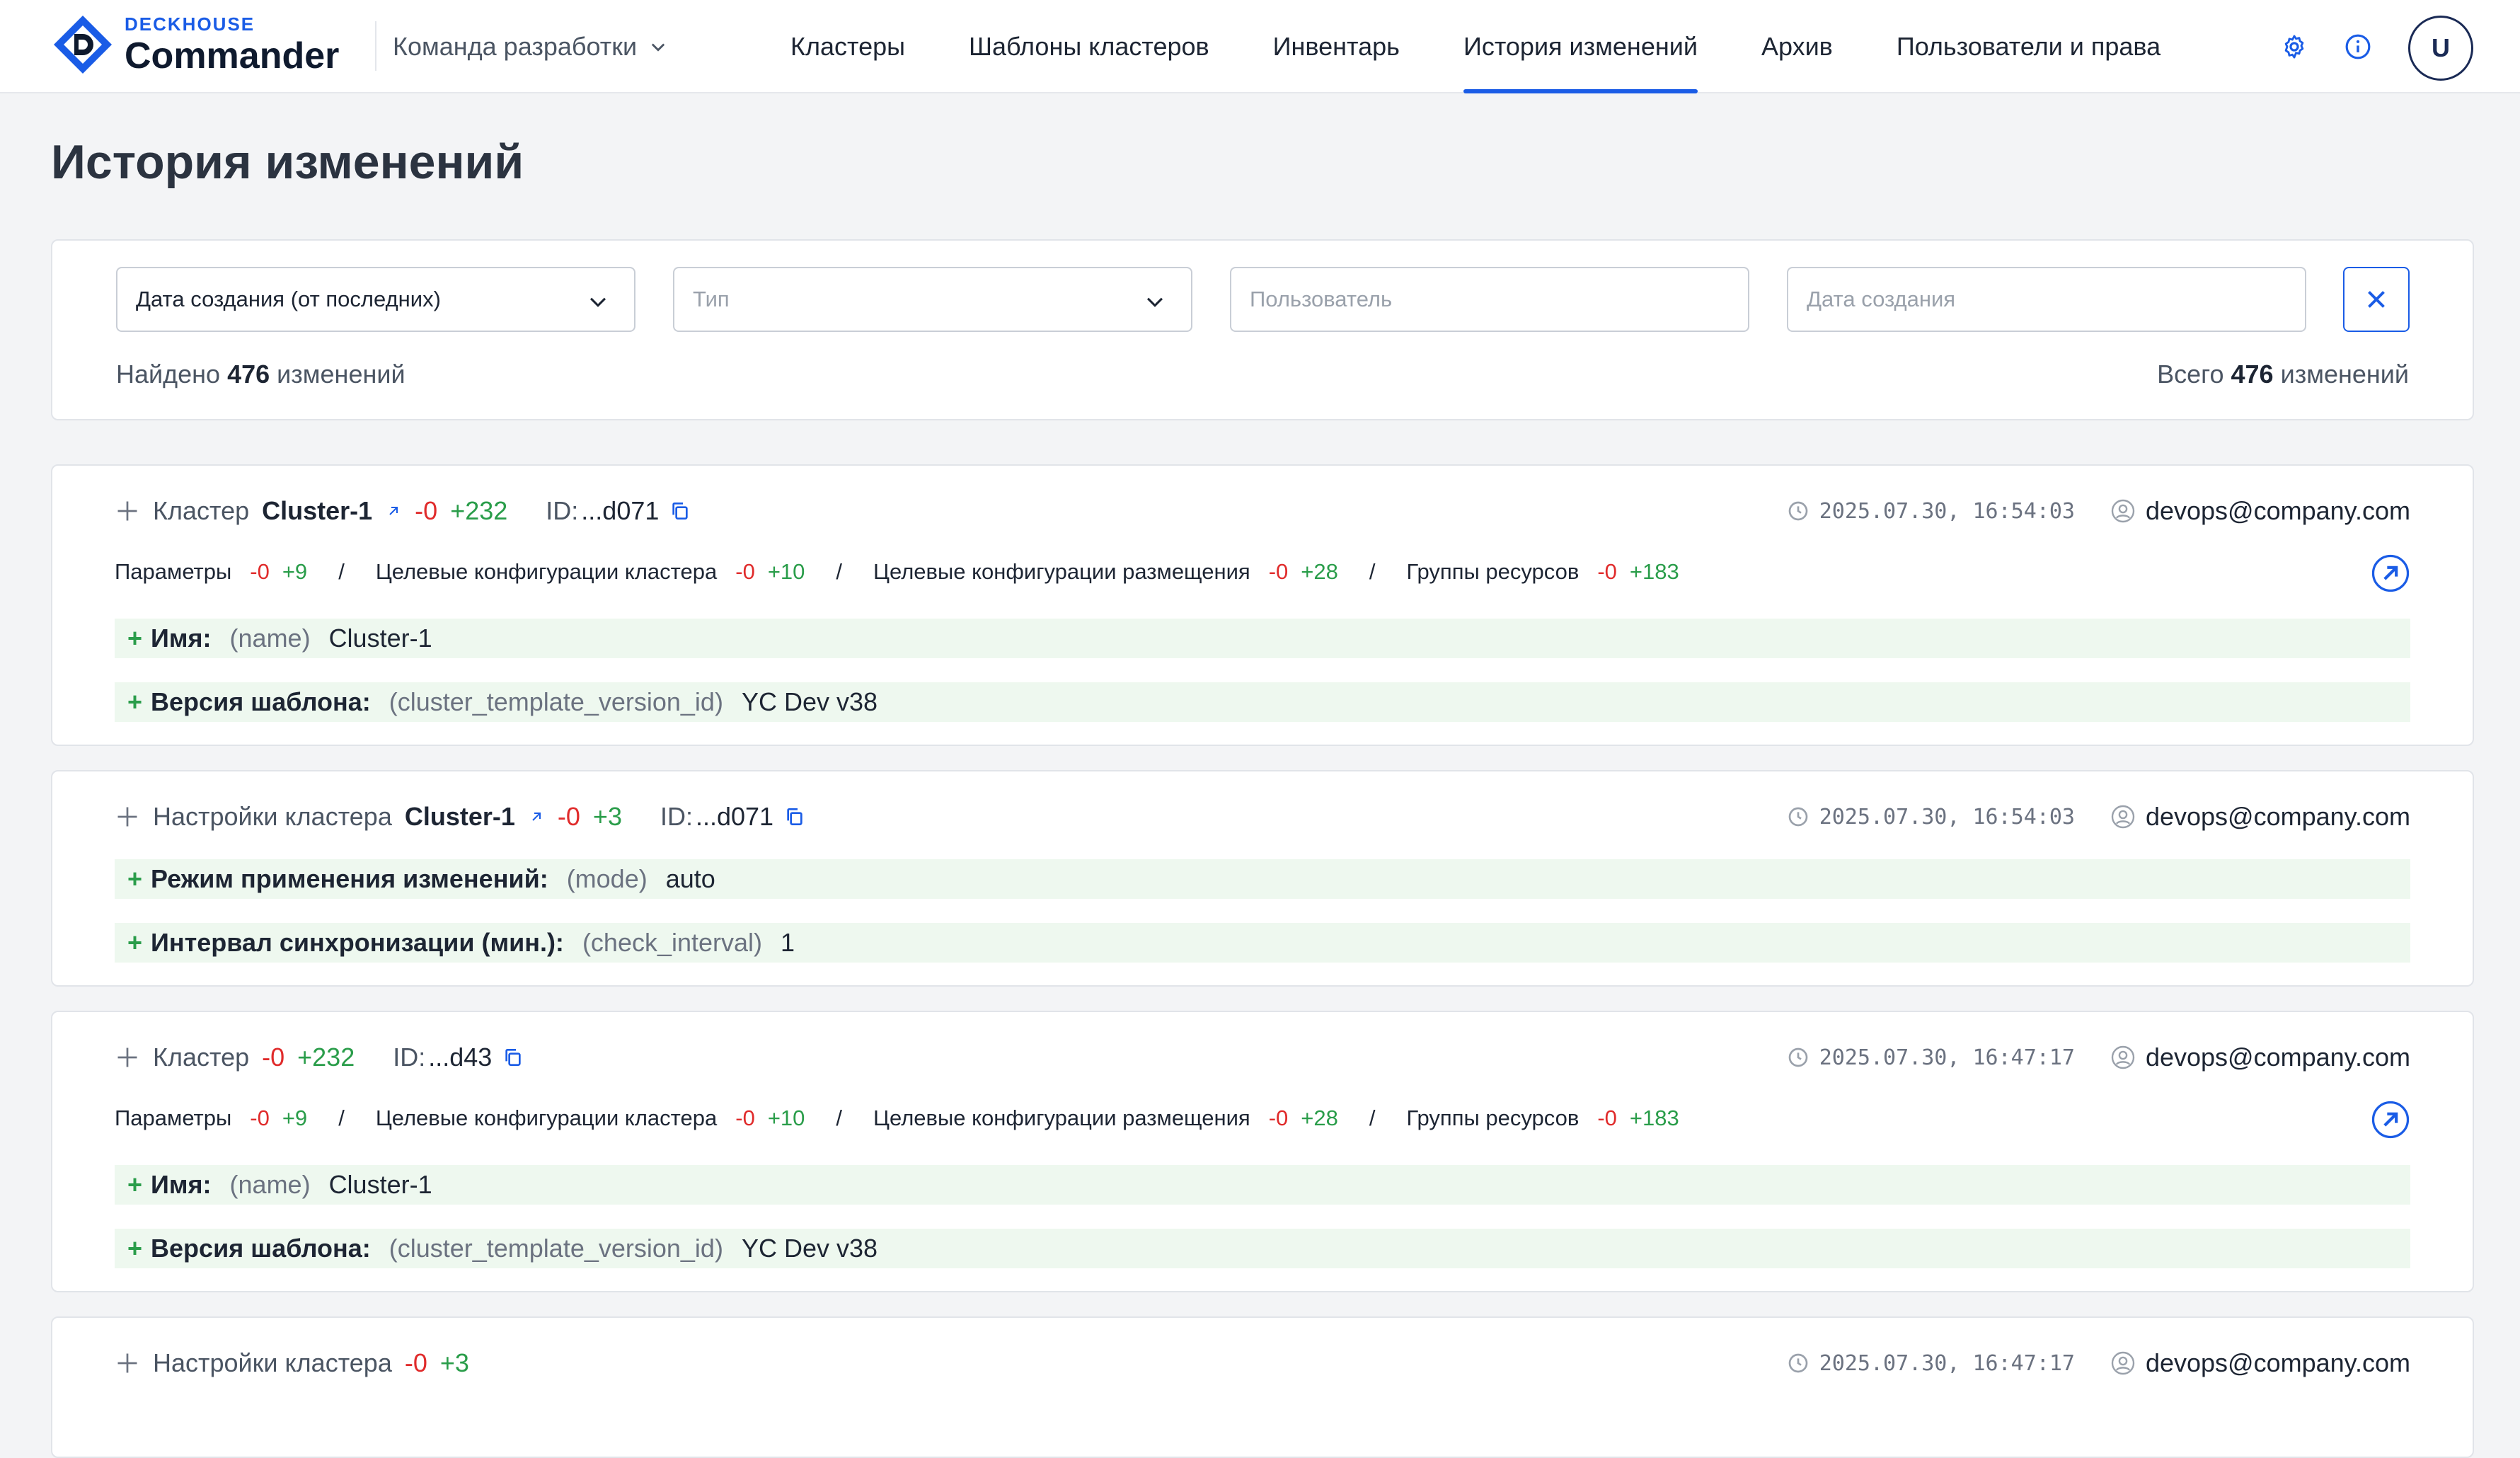 This screenshot has height=1458, width=2520. What do you see at coordinates (2029, 46) in the screenshot?
I see `tab-users-permissions: Пользователи и права` at bounding box center [2029, 46].